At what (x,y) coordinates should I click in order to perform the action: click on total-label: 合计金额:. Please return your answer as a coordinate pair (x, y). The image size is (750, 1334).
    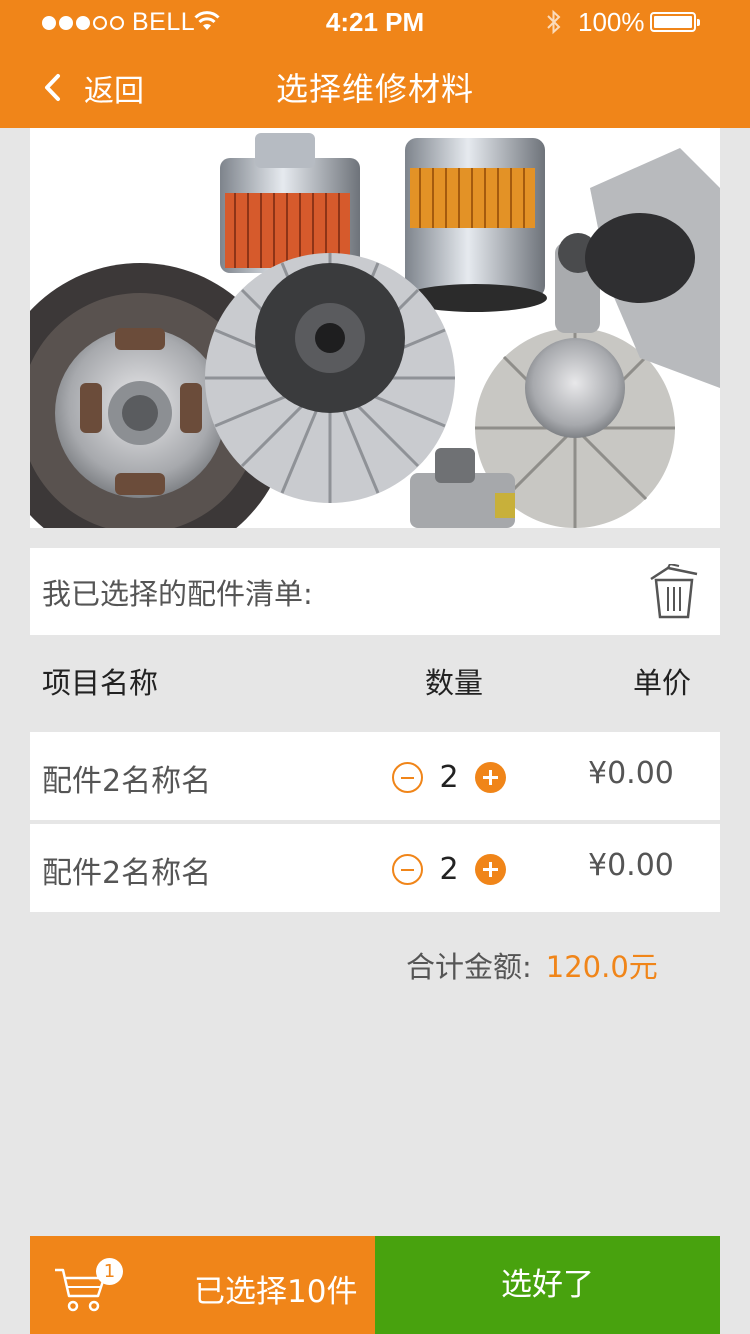
    Looking at the image, I should click on (469, 967).